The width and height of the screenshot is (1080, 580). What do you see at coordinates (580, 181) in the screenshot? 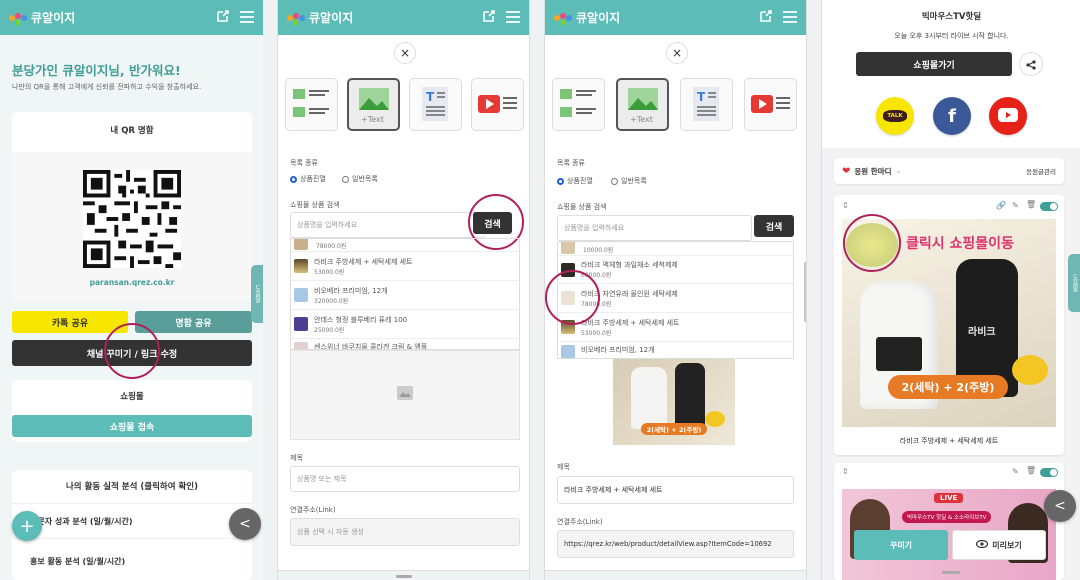
I see `radio-product-label: 상품진열` at bounding box center [580, 181].